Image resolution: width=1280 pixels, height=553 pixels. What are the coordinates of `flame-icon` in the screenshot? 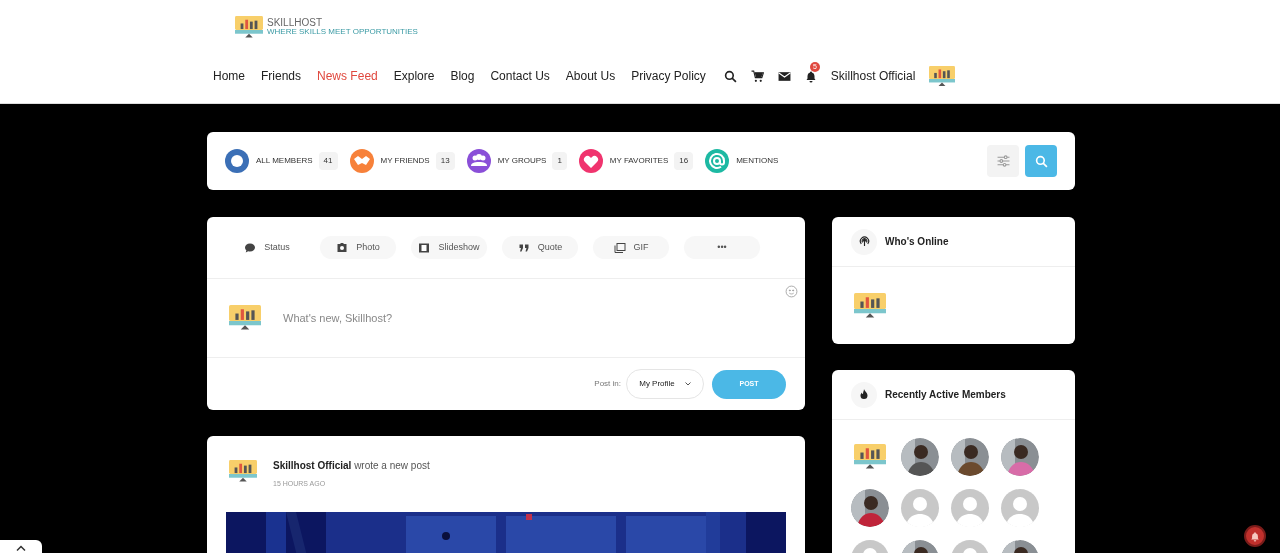 It's located at (864, 394).